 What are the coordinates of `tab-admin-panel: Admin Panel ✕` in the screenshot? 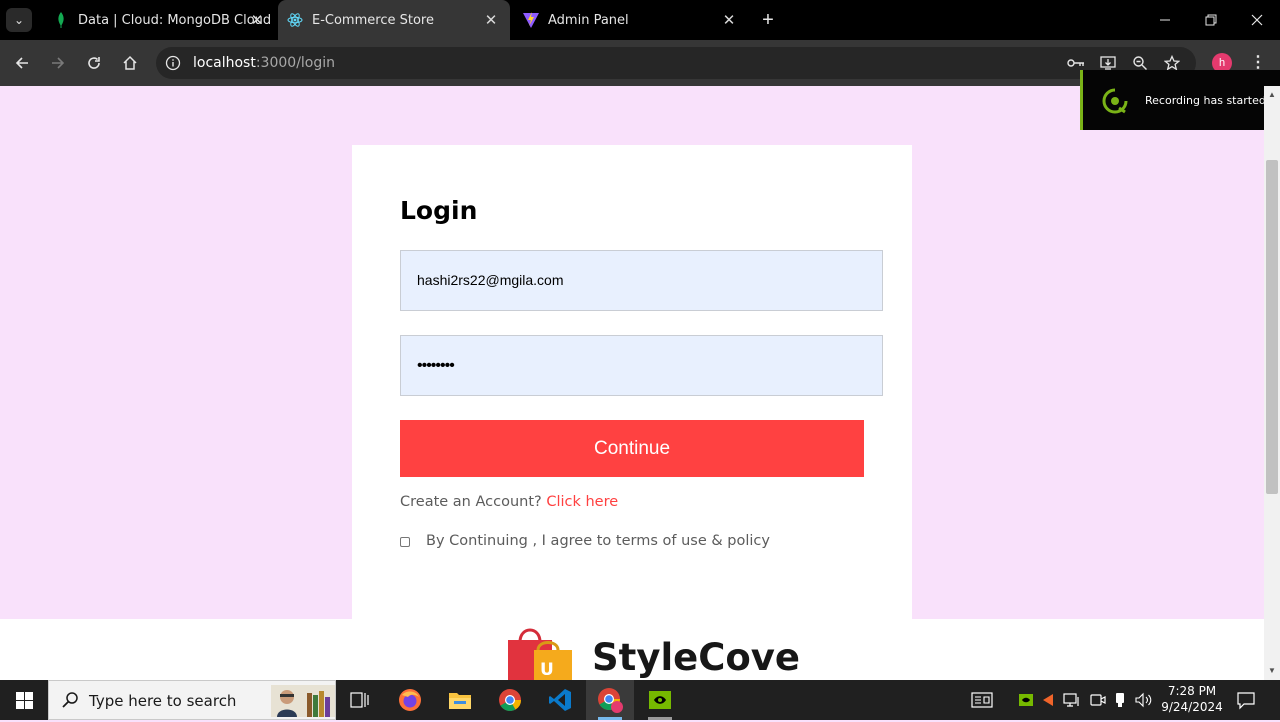 It's located at (631, 20).